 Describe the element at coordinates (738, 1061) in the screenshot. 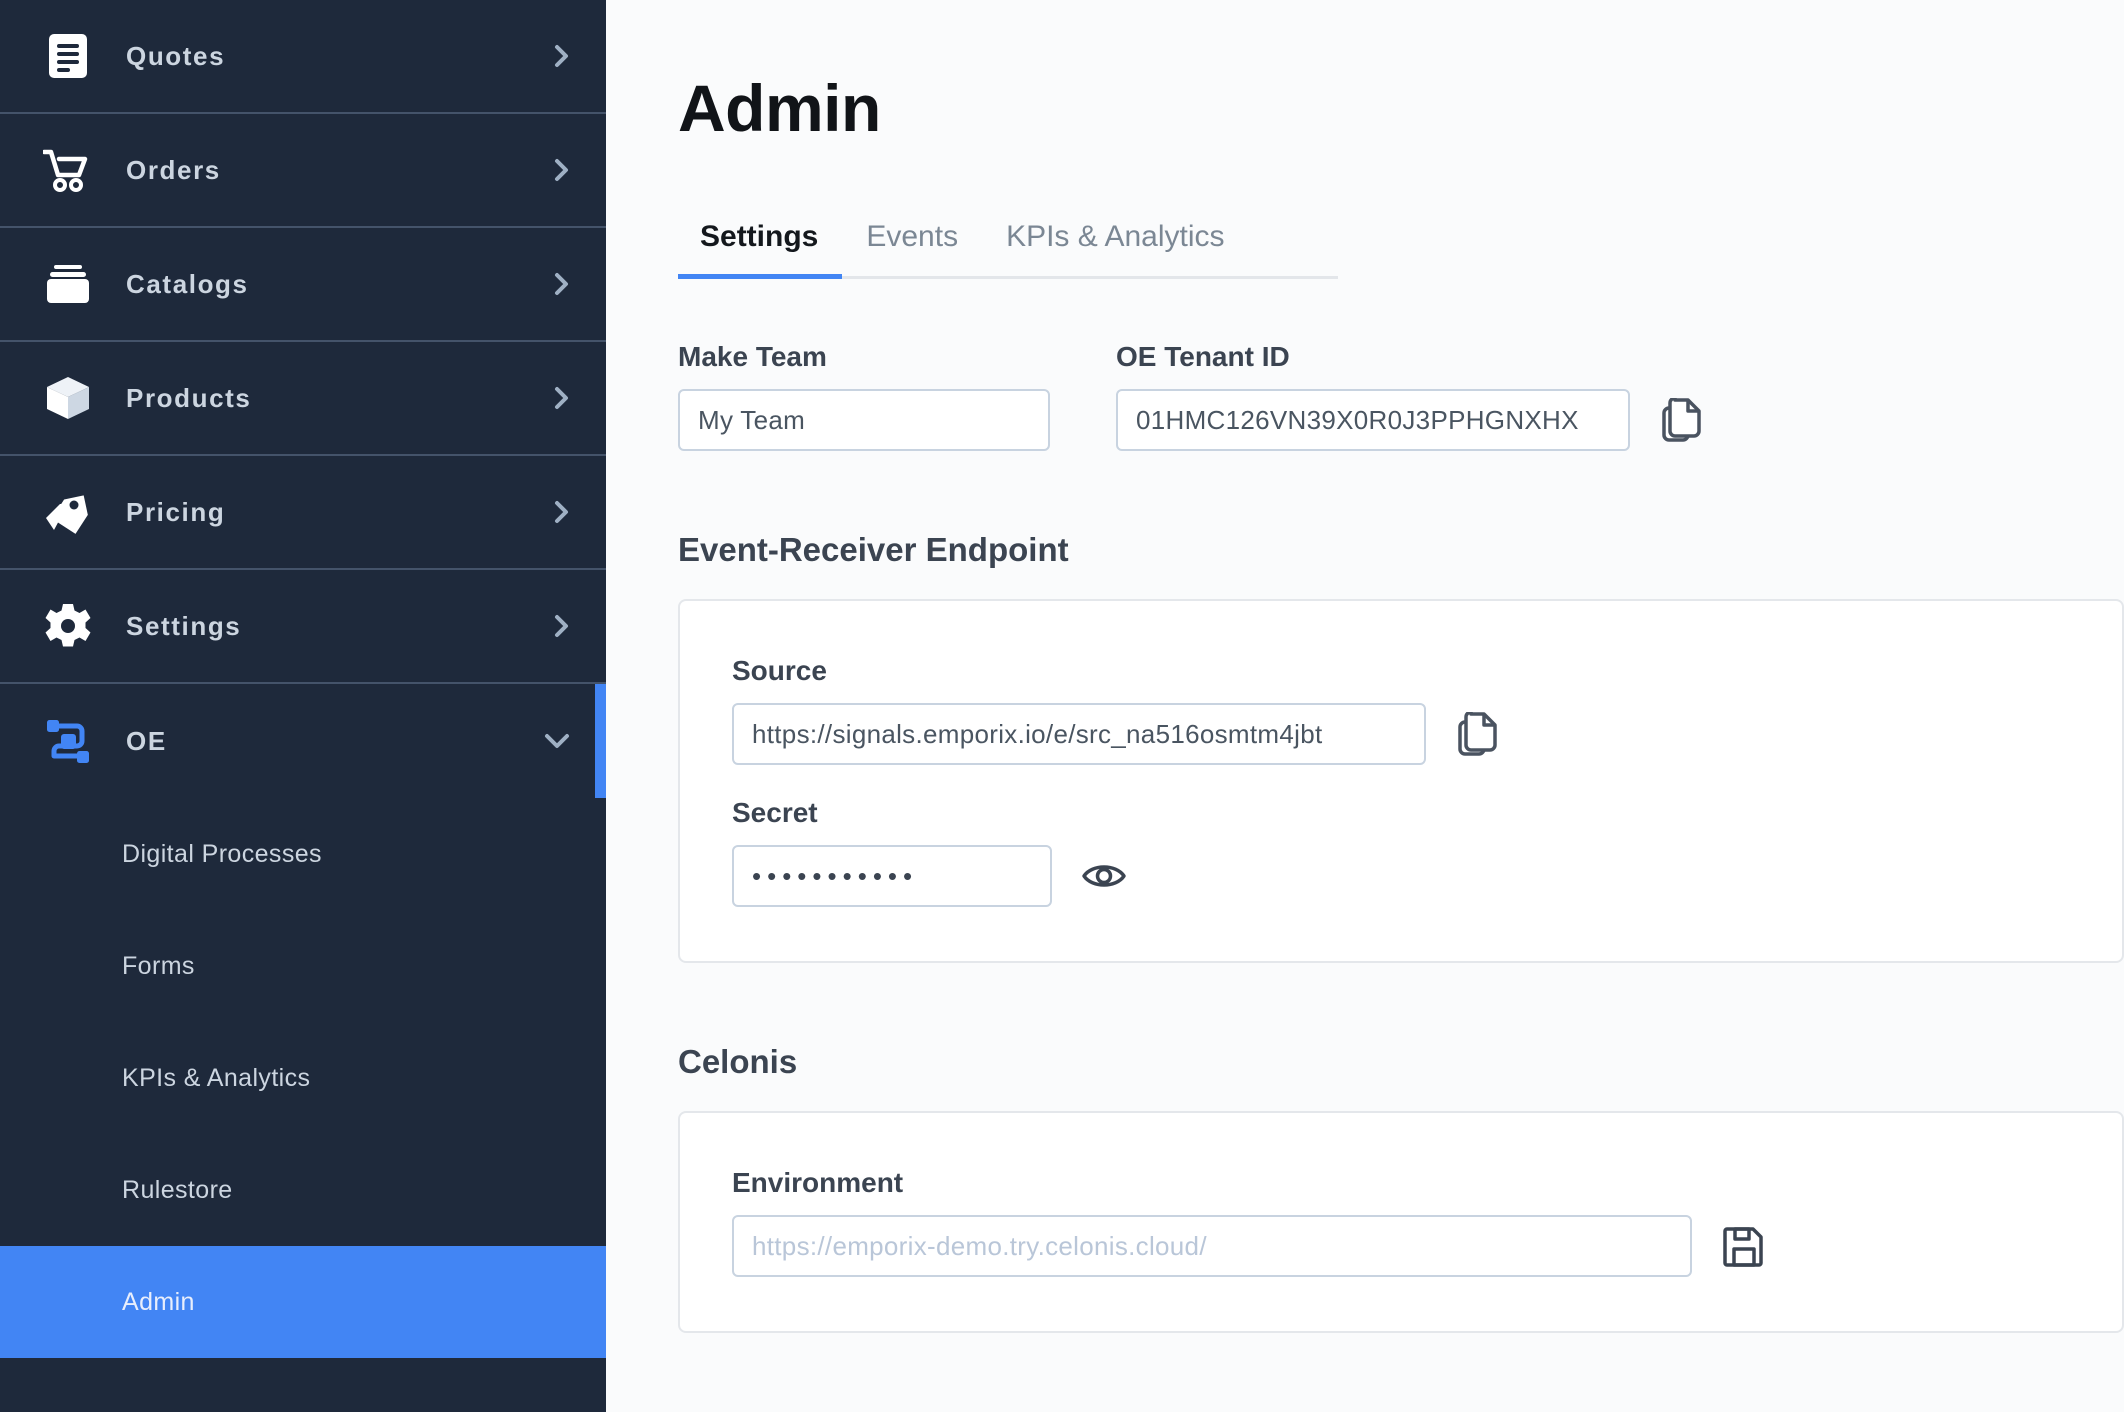

I see `celonis-heading: Celonis` at that location.